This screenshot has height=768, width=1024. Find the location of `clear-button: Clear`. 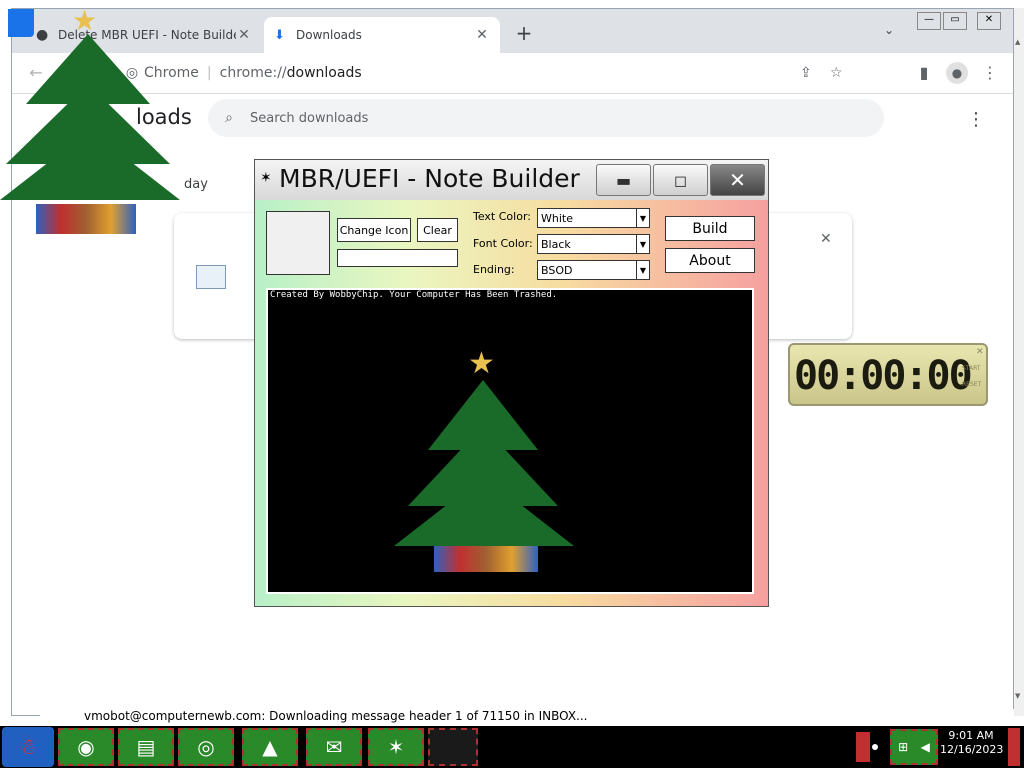

clear-button: Clear is located at coordinates (437, 230).